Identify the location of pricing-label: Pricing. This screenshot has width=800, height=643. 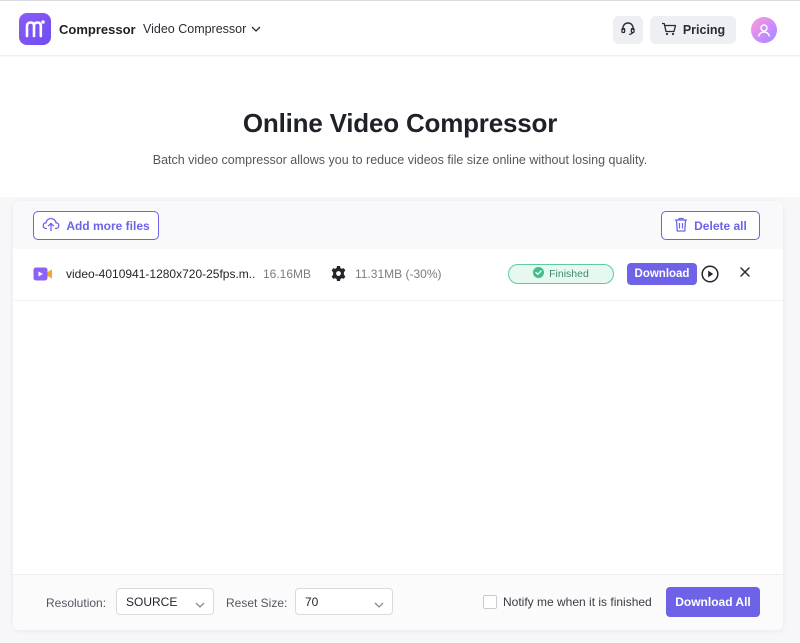
(704, 30).